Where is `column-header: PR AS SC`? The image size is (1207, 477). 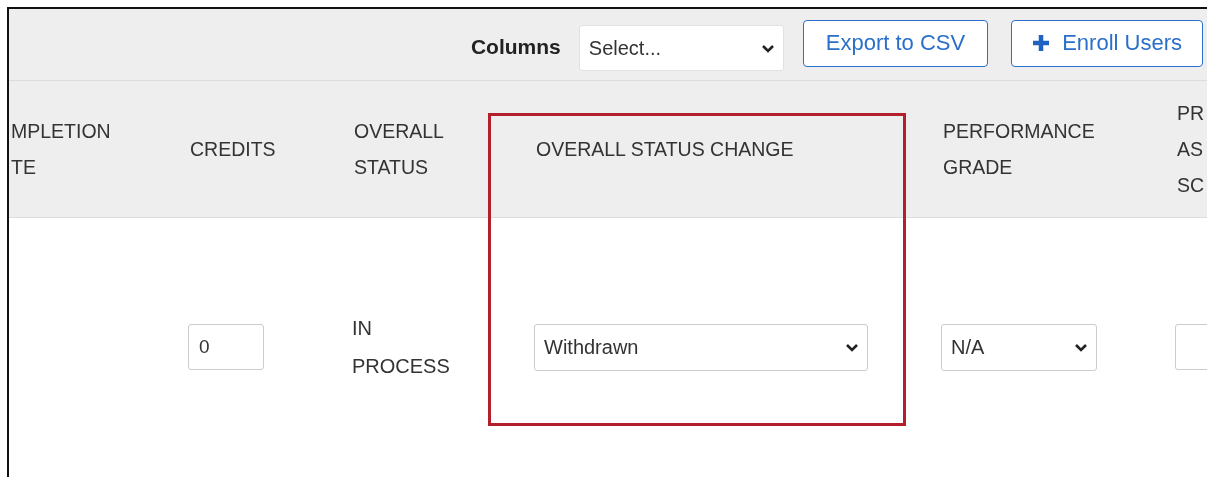
column-header: PR AS SC is located at coordinates (1191, 149).